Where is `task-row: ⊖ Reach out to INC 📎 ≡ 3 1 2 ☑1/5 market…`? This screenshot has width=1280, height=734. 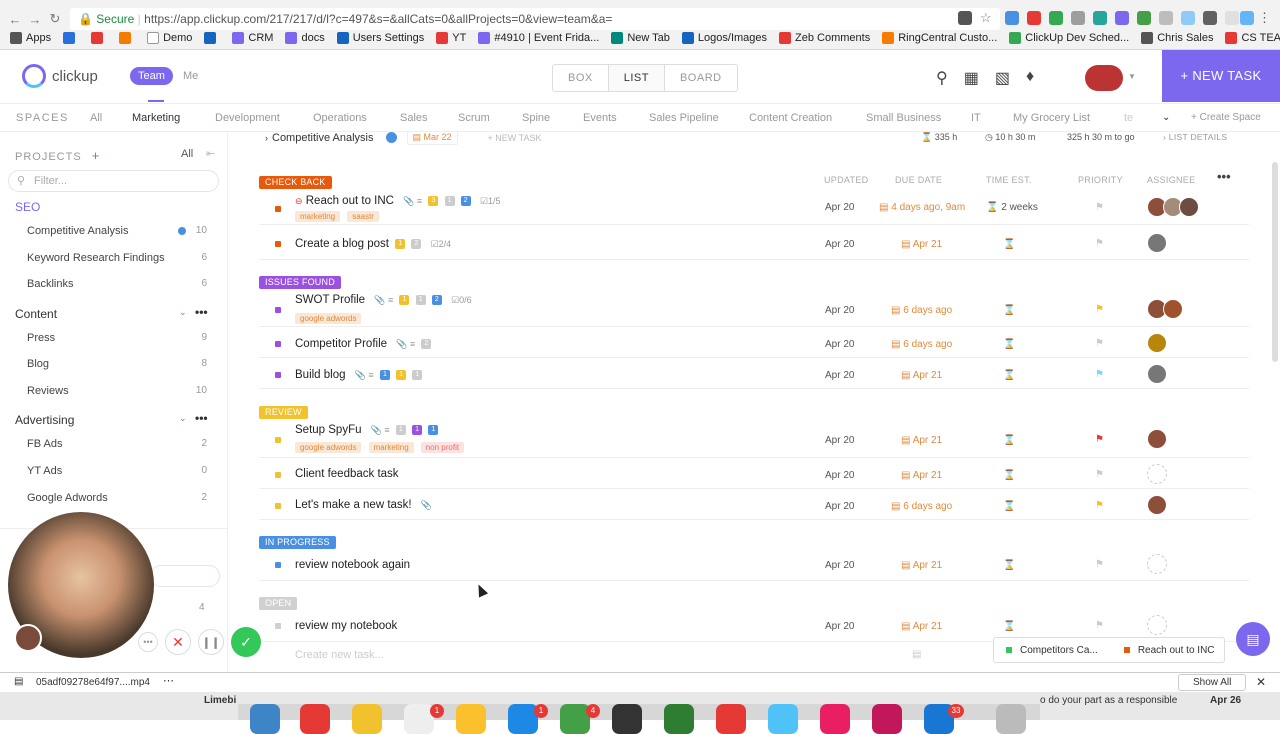
task-row: ⊖ Reach out to INC 📎 ≡ 3 1 2 ☑1/5 market… is located at coordinates (754, 207).